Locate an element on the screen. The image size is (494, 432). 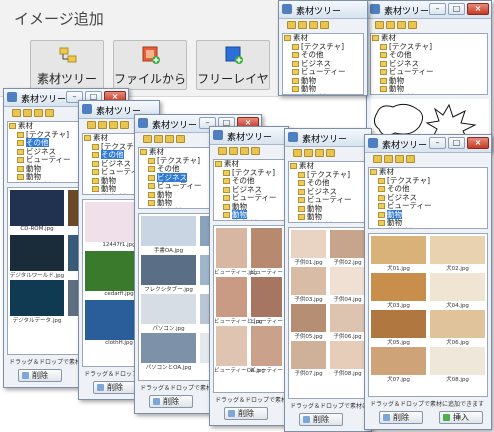
insert-button: 挿入 is located at coordinates (461, 417).